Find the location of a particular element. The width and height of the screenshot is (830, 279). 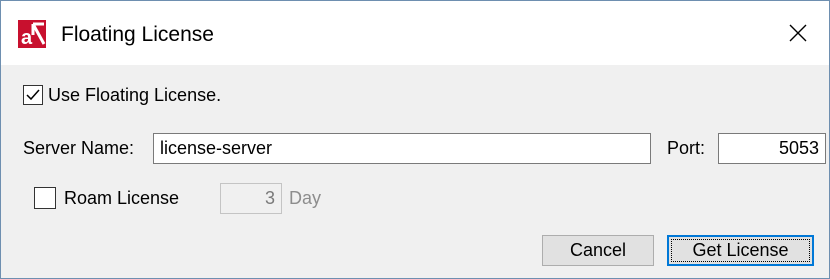

cancel-button: Cancel is located at coordinates (598, 250).